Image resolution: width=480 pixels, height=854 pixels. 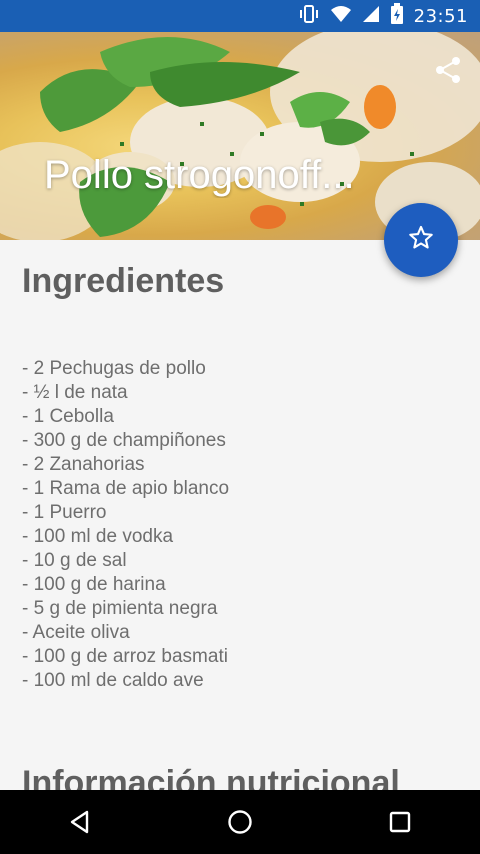 I want to click on ingredient-item: - 100 g de arroz basmati, so click(x=125, y=656).